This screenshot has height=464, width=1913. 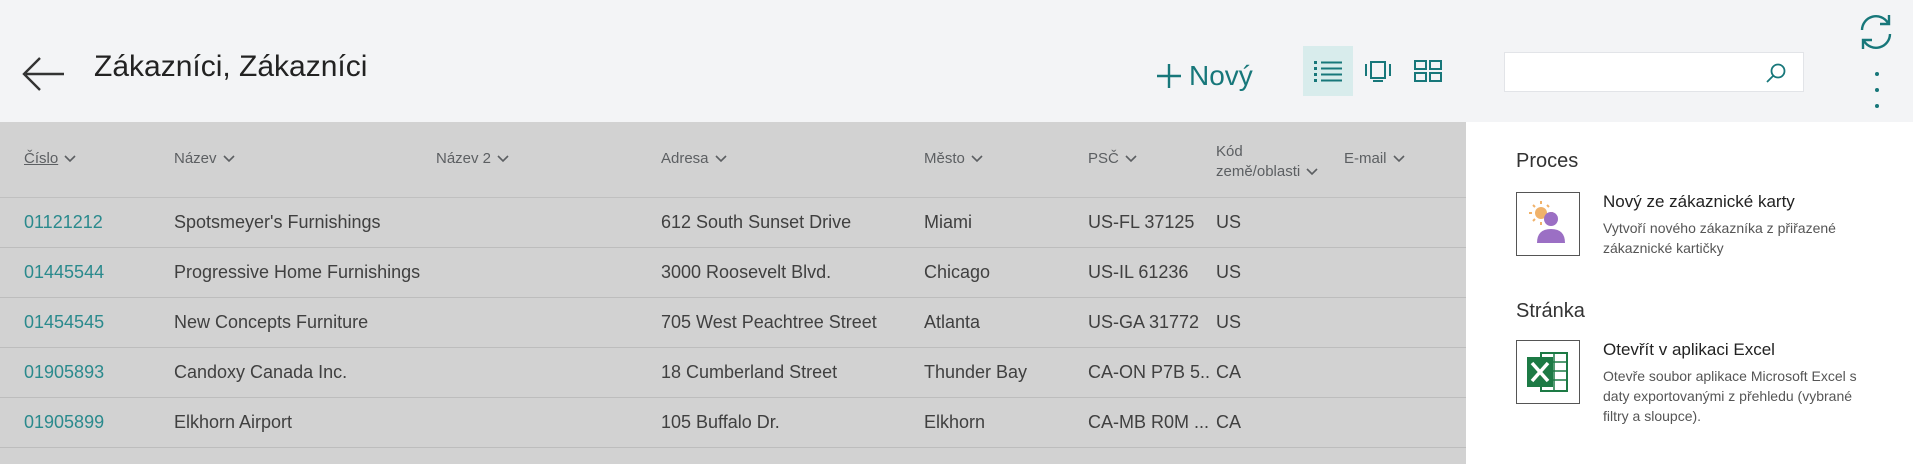 I want to click on column-header-mesto: Město, so click(x=953, y=158).